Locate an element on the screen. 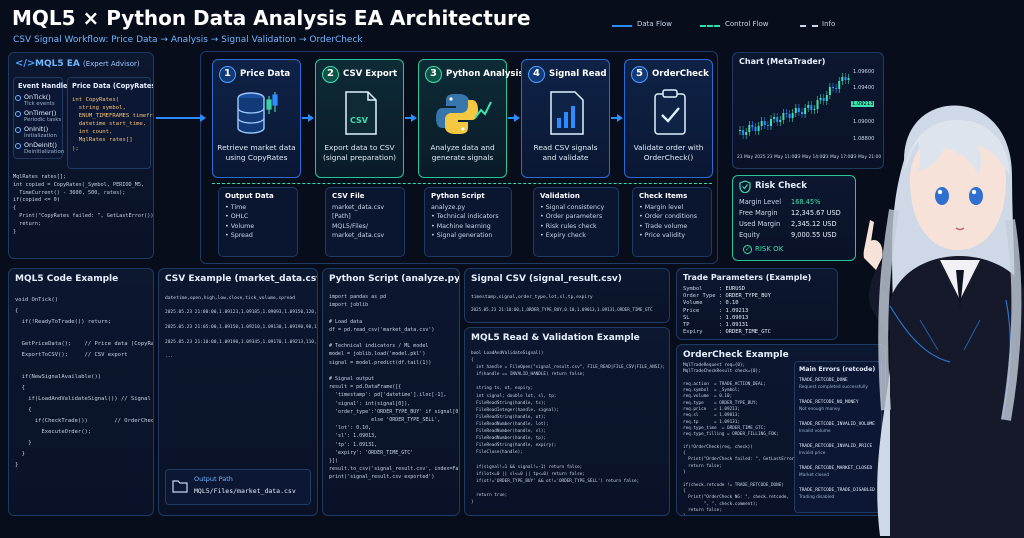 This screenshot has height=538, width=1024. shield-check-icon is located at coordinates (745, 186).